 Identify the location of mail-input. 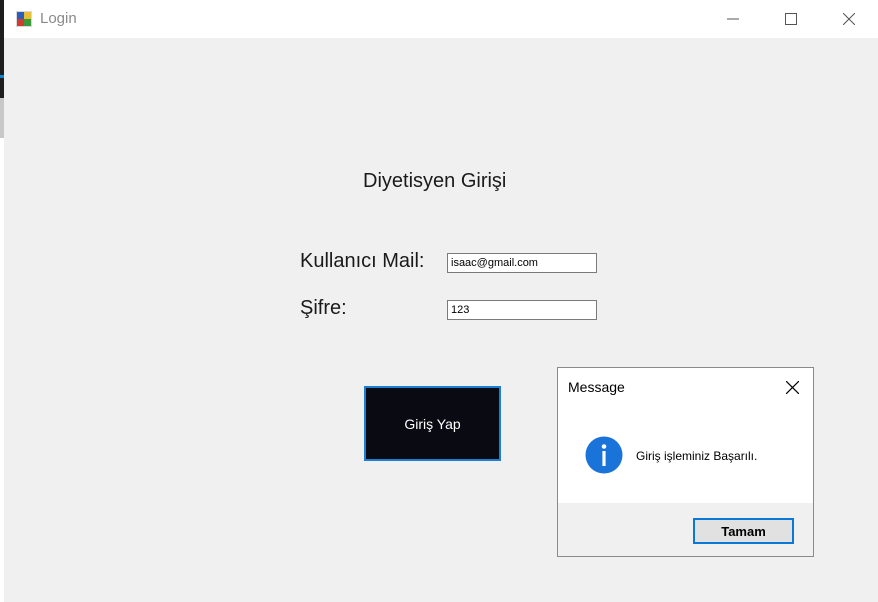
(522, 263).